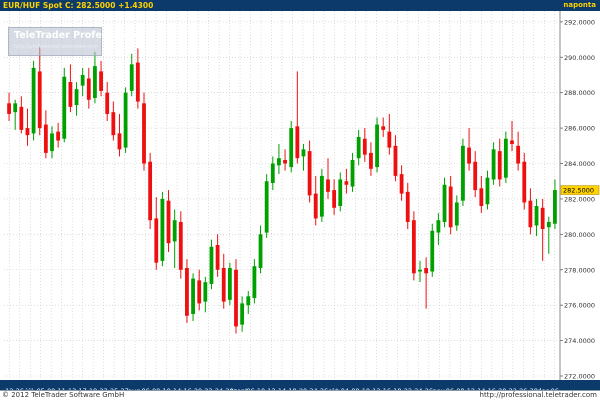 This screenshot has width=600, height=400. What do you see at coordinates (579, 306) in the screenshot?
I see `y-tick-label: 276.0000` at bounding box center [579, 306].